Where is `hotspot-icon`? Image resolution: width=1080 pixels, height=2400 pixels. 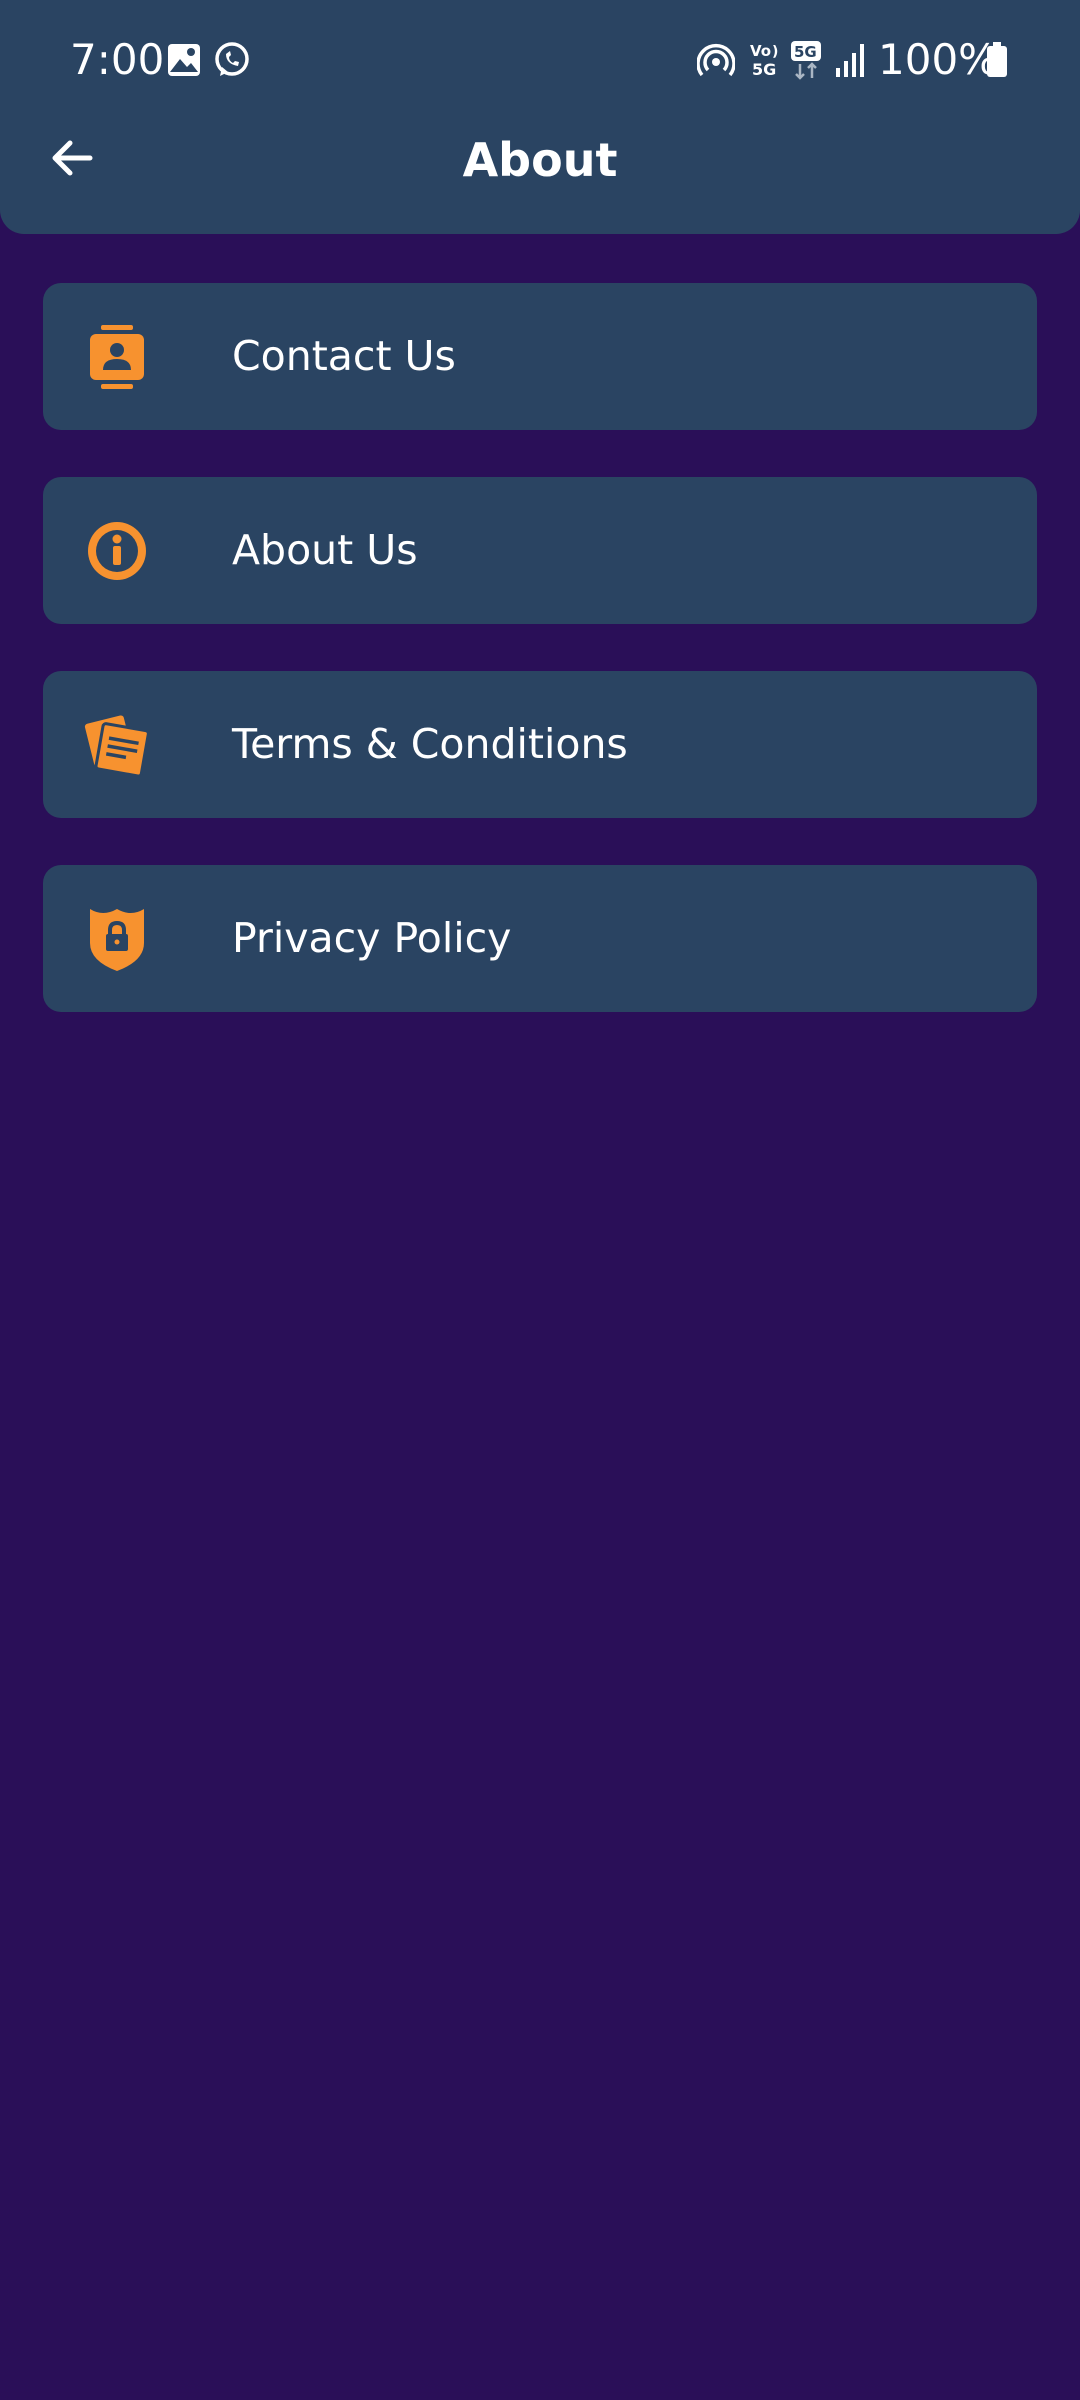 hotspot-icon is located at coordinates (716, 62).